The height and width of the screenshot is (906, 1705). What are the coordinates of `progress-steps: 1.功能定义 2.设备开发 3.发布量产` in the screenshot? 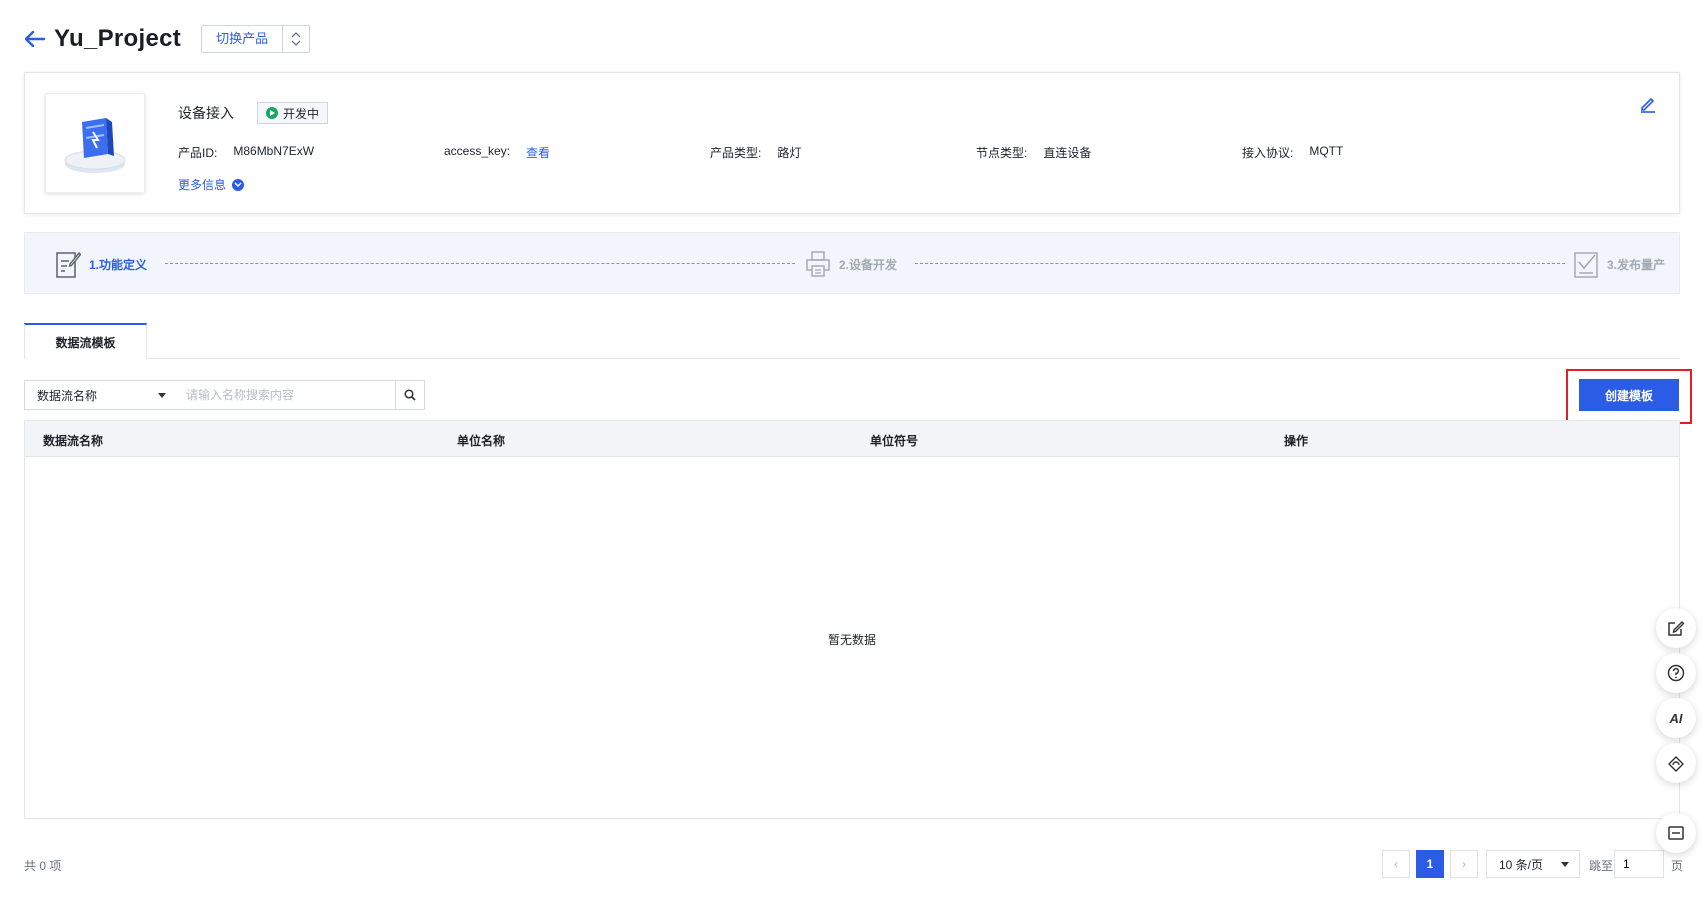 It's located at (852, 263).